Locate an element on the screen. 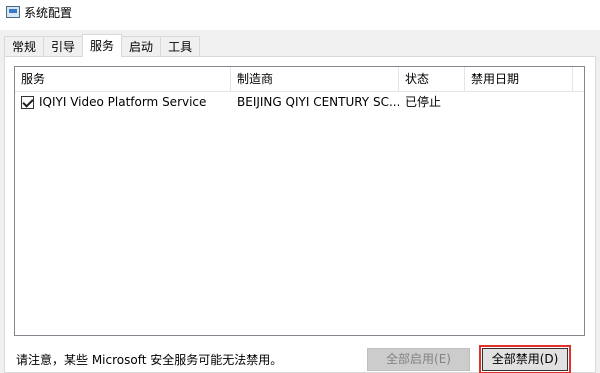 The width and height of the screenshot is (600, 373). disabled-date-cell is located at coordinates (519, 102).